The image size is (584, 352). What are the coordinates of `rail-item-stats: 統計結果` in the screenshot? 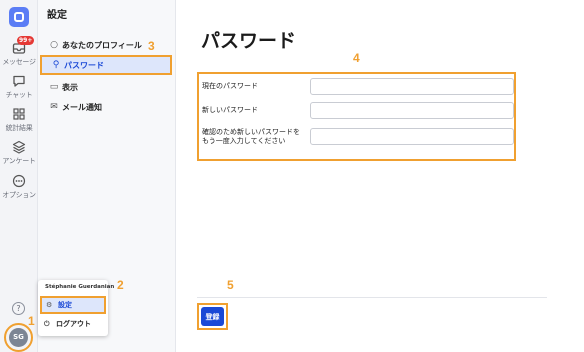 It's located at (19, 120).